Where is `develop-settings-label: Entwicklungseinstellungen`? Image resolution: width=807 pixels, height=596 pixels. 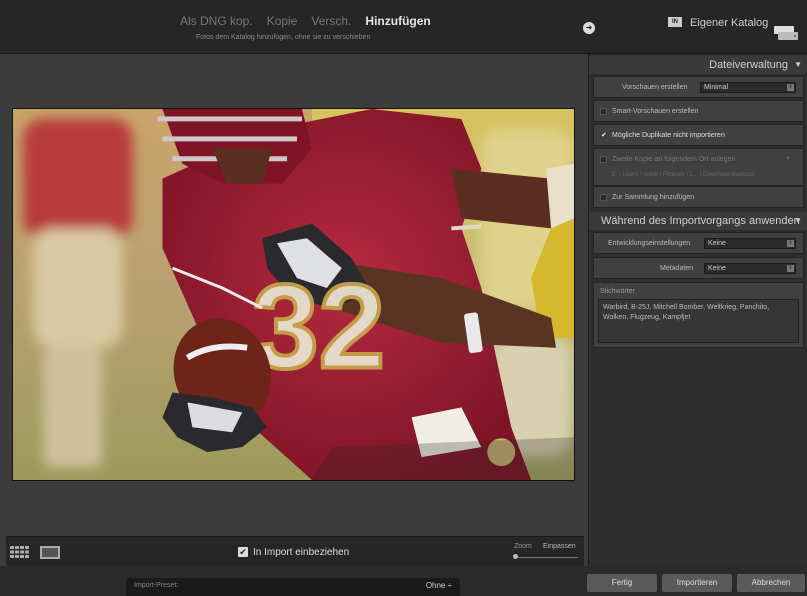 develop-settings-label: Entwicklungseinstellungen is located at coordinates (649, 243).